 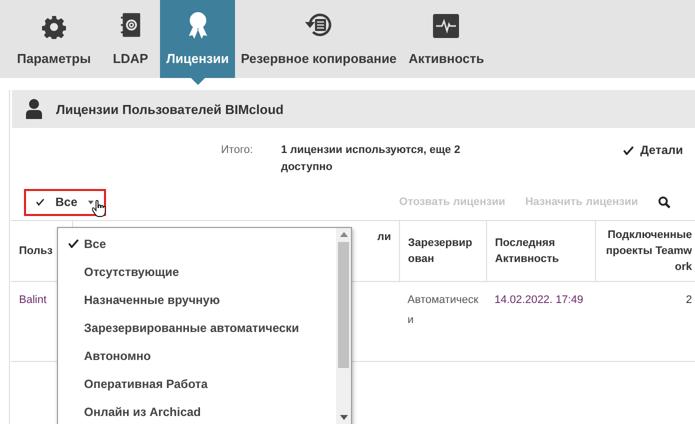 What do you see at coordinates (319, 25) in the screenshot?
I see `backup-icon` at bounding box center [319, 25].